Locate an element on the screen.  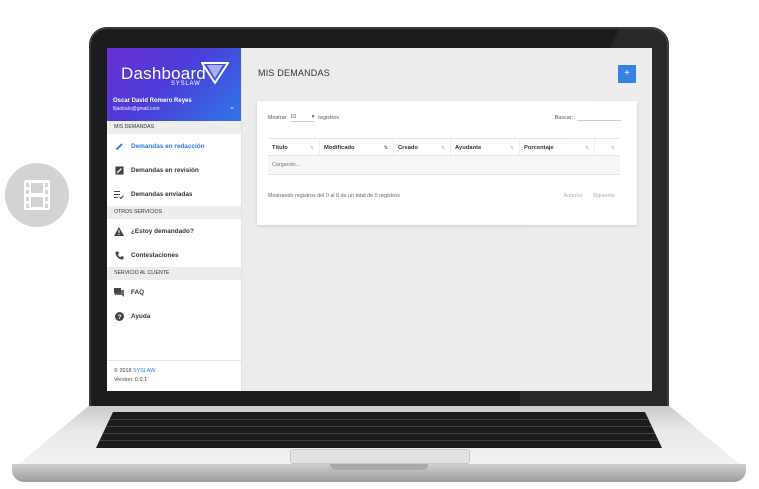
page-length-value: 10 is located at coordinates (293, 117).